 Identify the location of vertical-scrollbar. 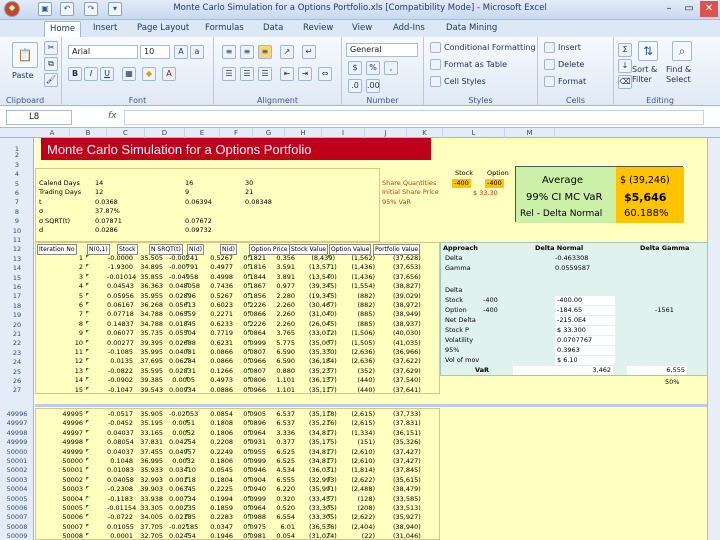
(713, 339).